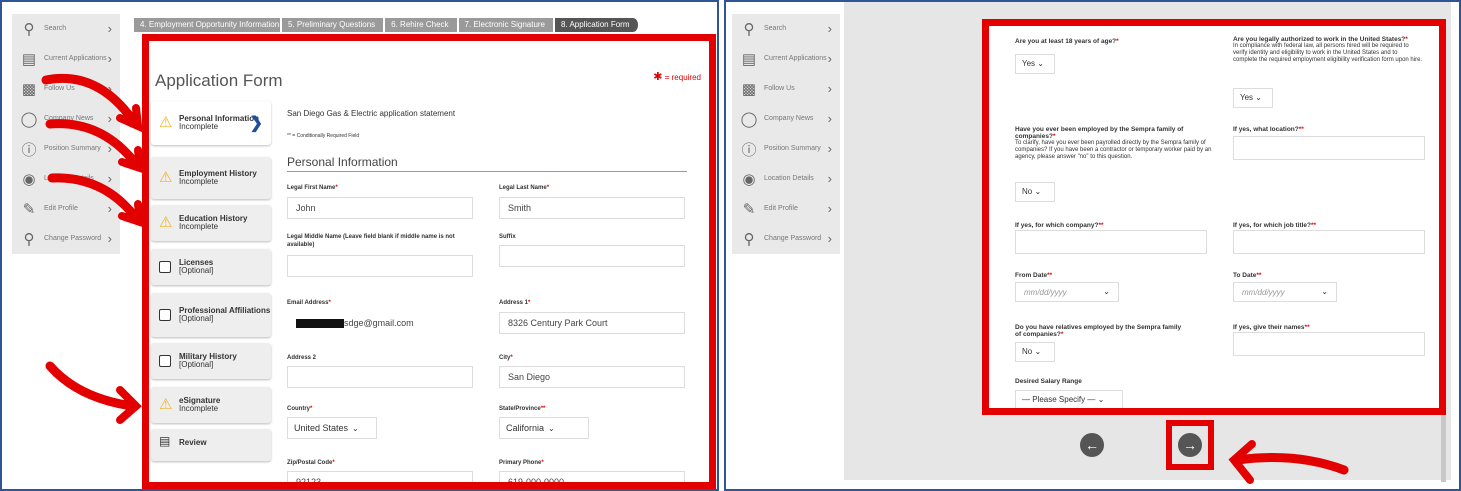 This screenshot has width=1461, height=491. Describe the element at coordinates (544, 428) in the screenshot. I see `state-select: California ⌄` at that location.